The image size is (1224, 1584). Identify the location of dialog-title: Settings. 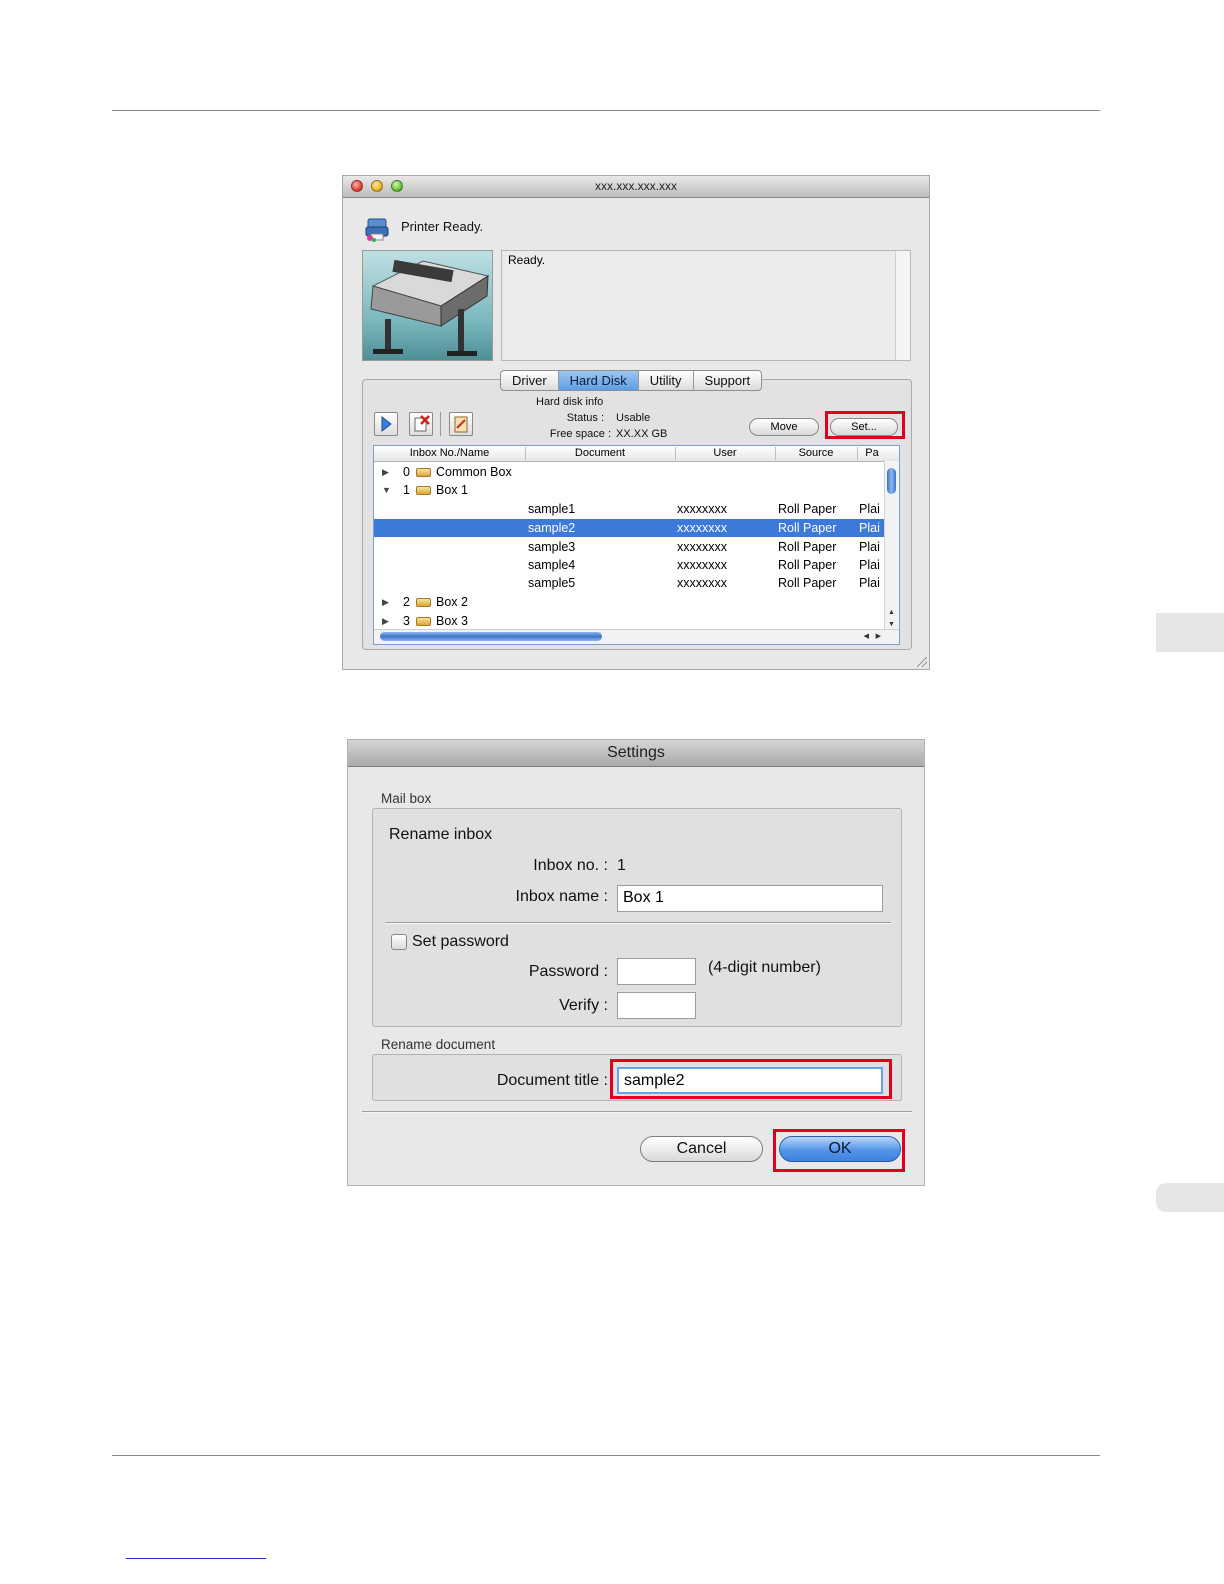
(636, 753).